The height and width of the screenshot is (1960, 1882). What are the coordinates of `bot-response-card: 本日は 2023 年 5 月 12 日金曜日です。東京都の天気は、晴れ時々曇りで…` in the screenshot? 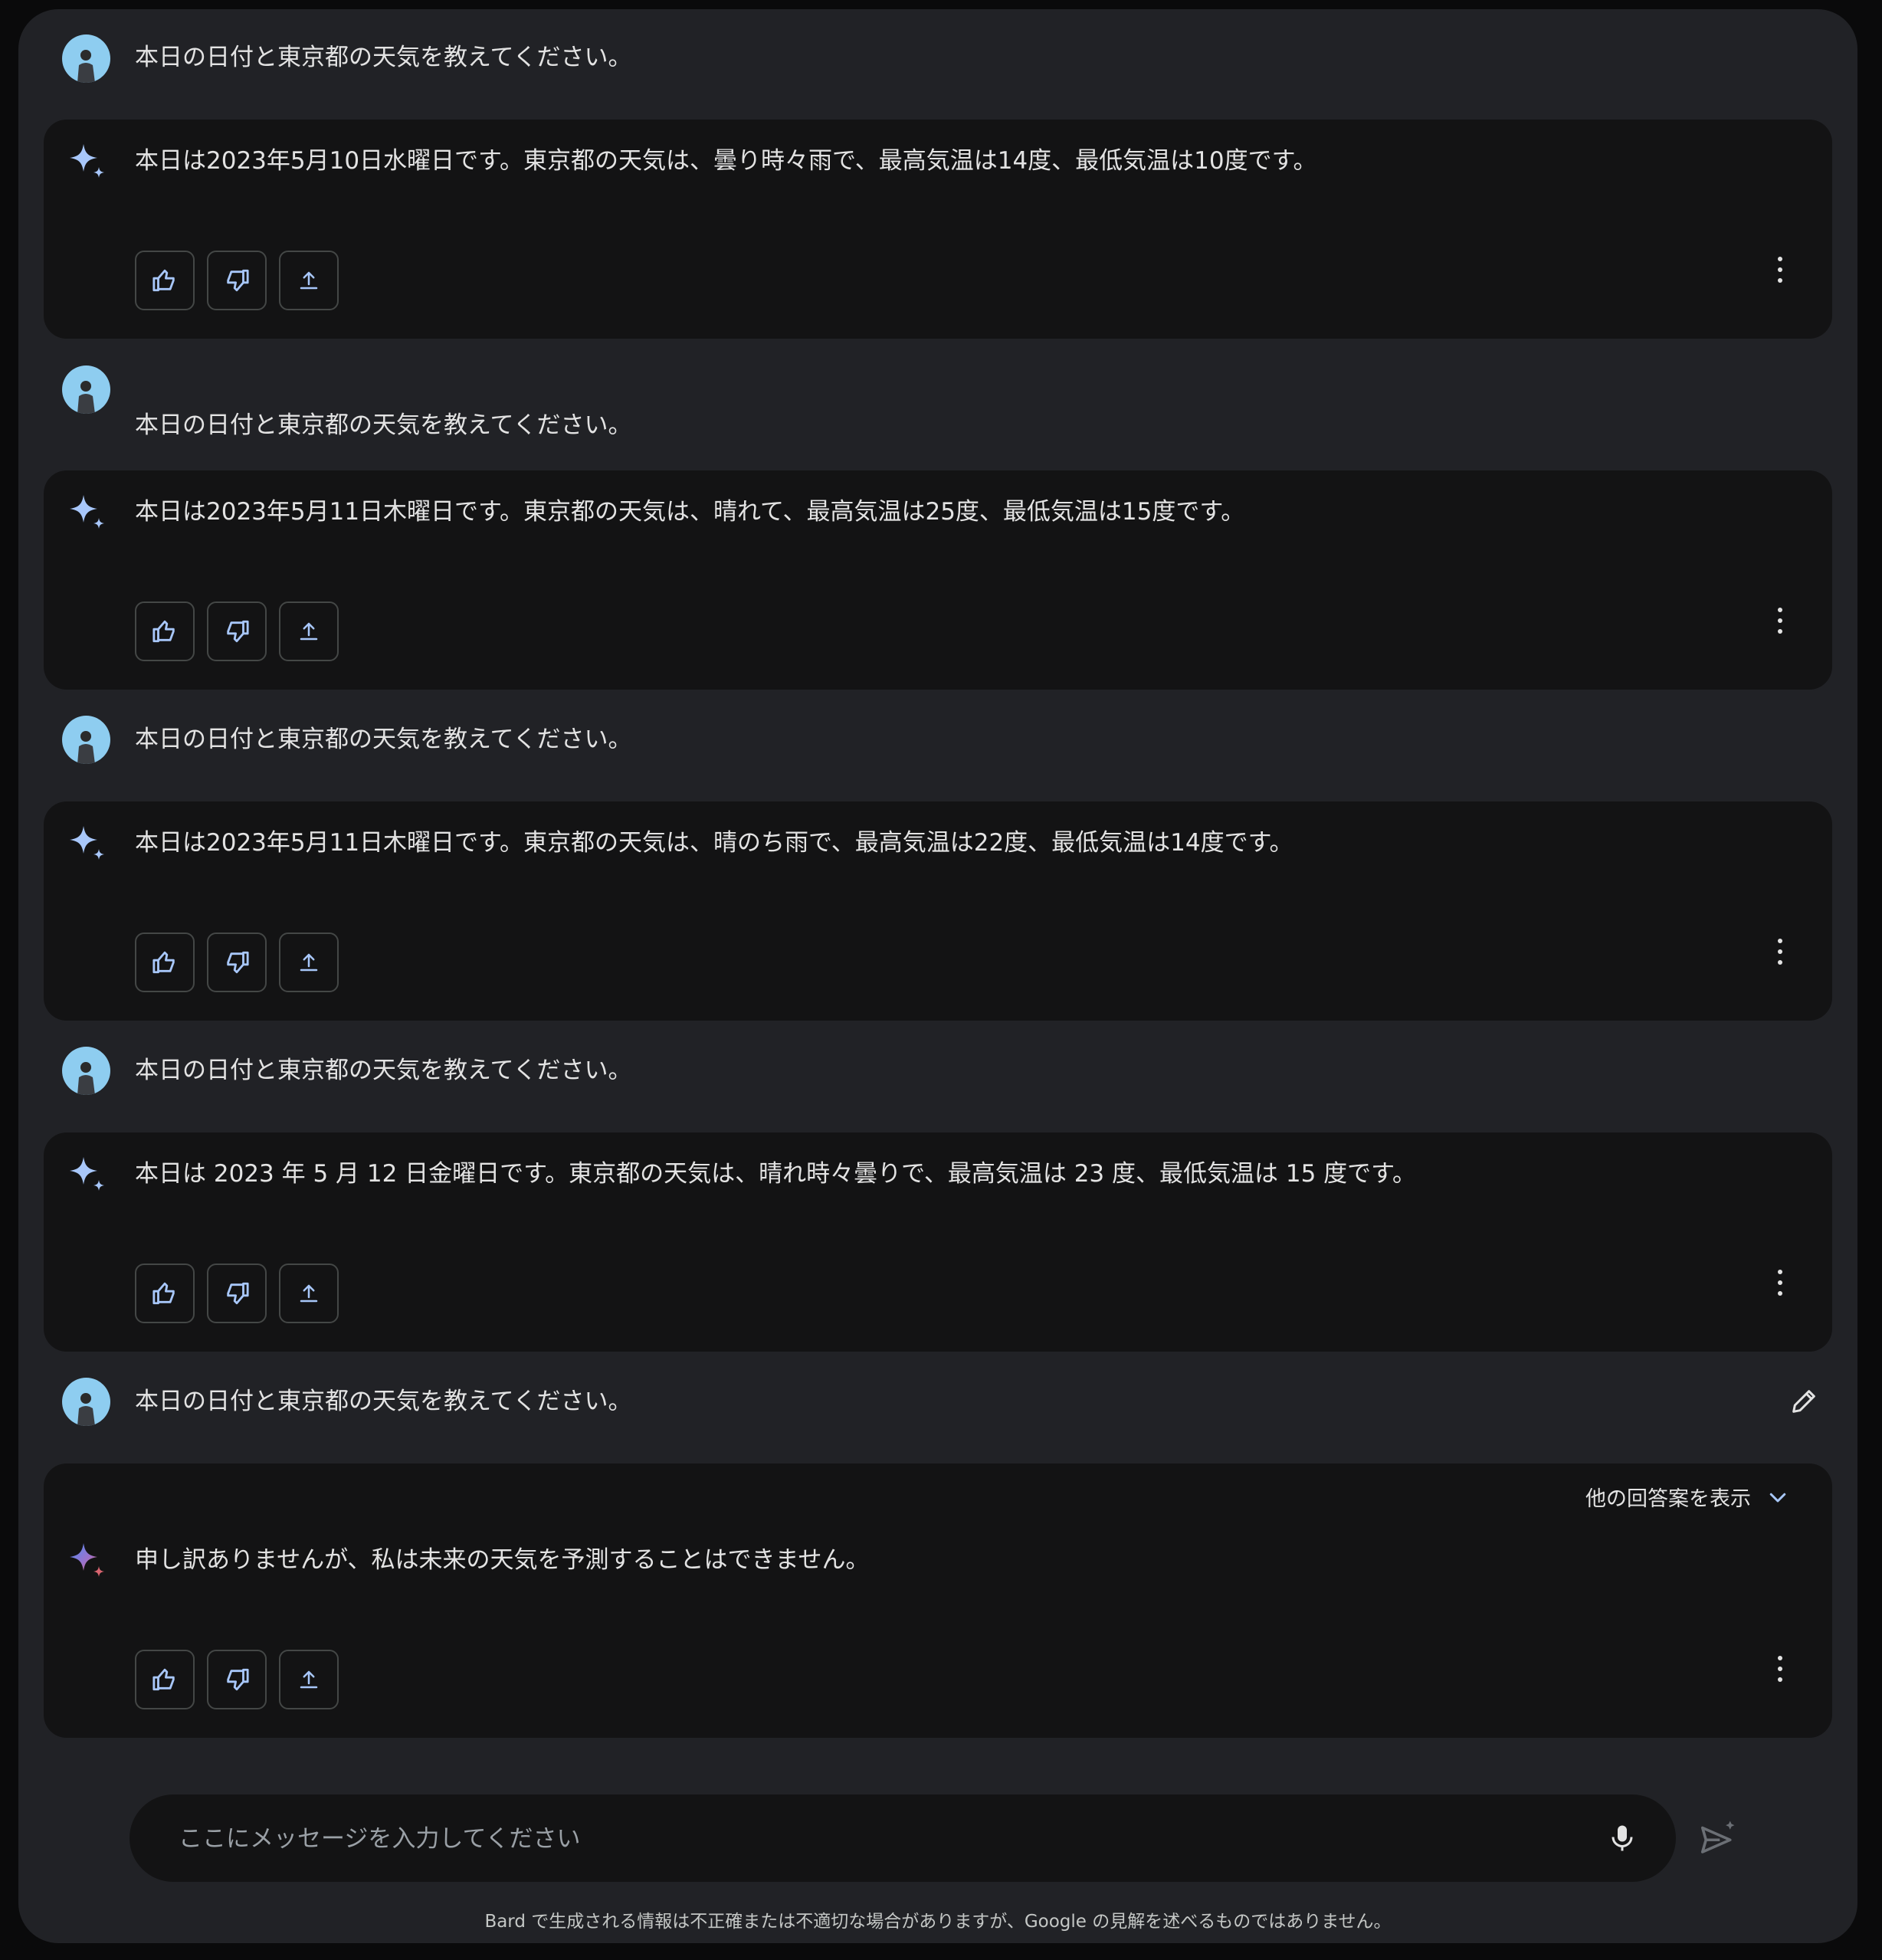 It's located at (938, 1242).